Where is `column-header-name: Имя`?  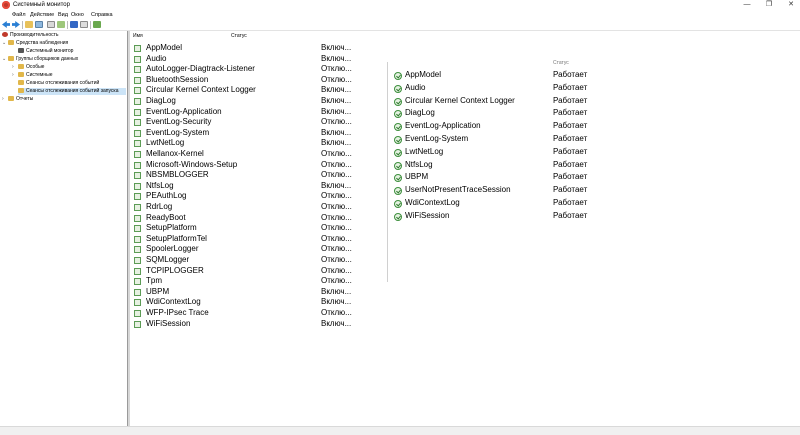
column-header-name: Имя is located at coordinates (138, 36).